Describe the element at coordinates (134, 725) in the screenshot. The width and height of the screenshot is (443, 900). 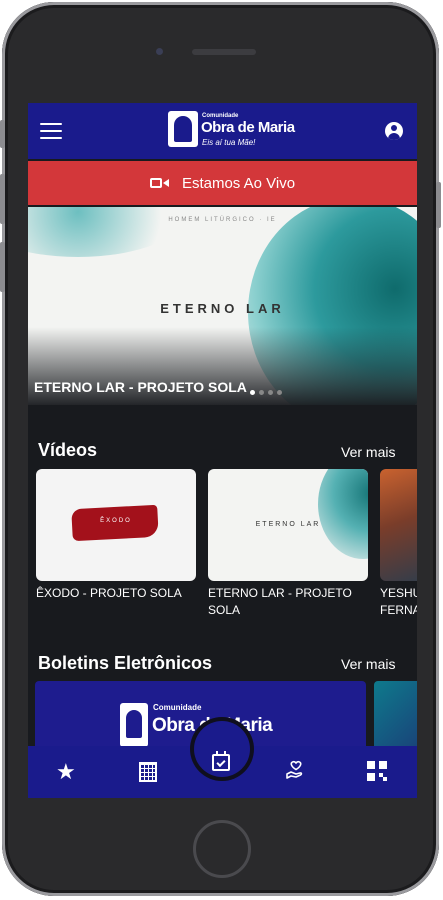
I see `bulletin-logo-emblem` at that location.